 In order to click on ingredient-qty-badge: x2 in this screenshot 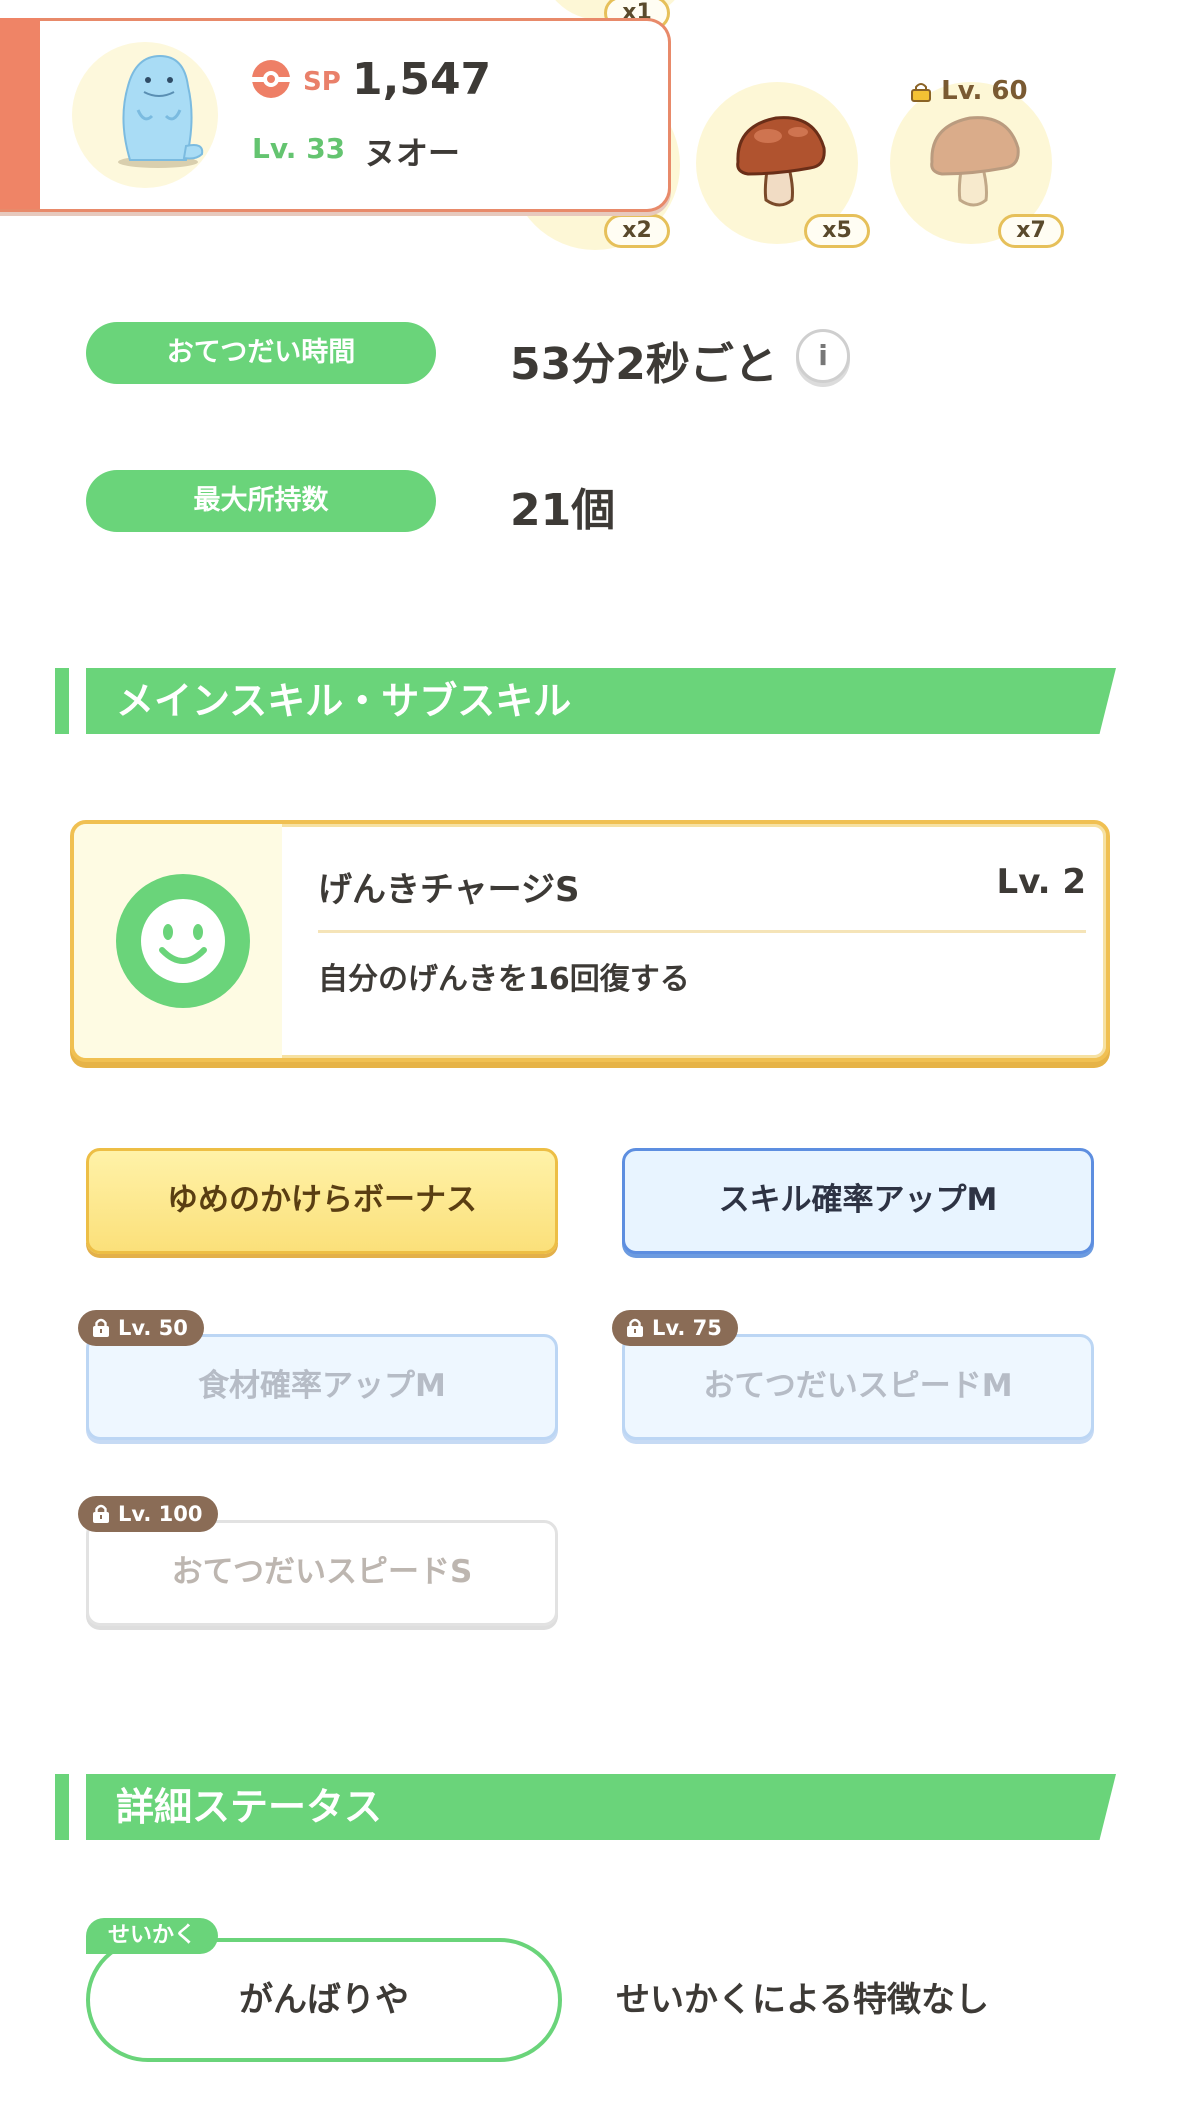, I will do `click(637, 231)`.